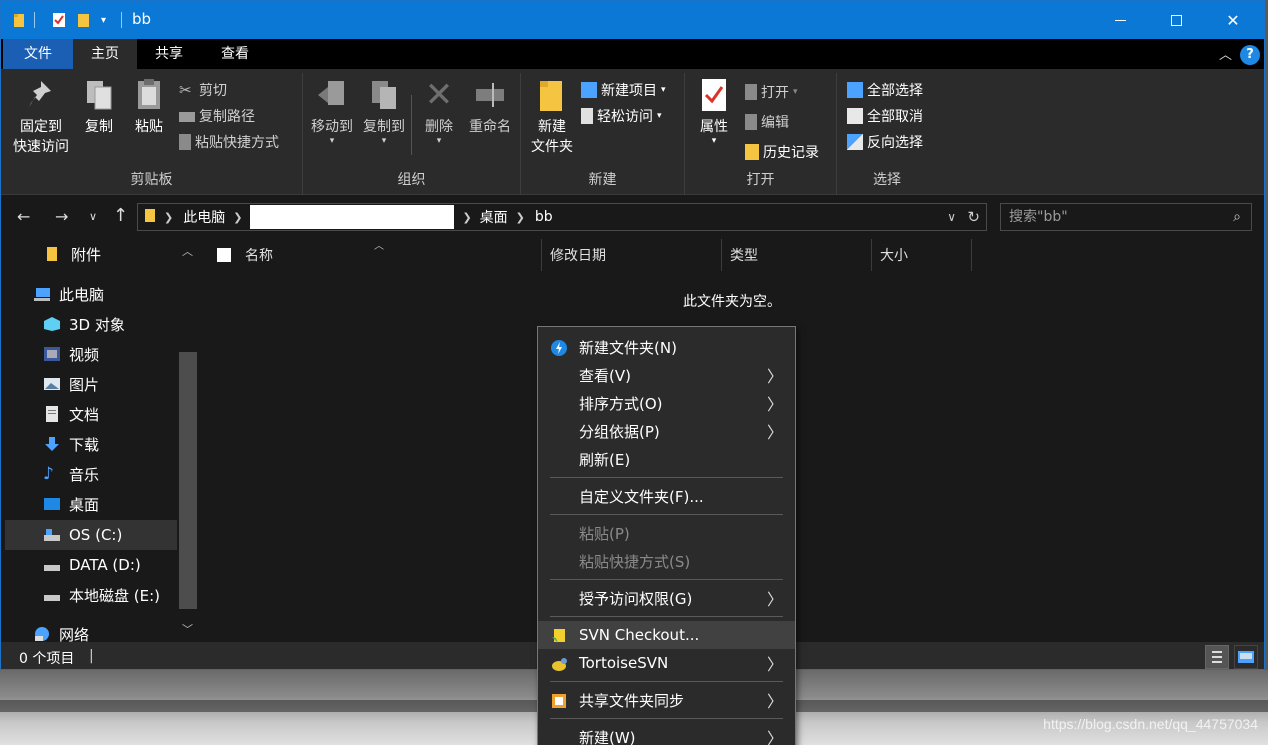  I want to click on nav-item-attachments: 附件, so click(73, 254).